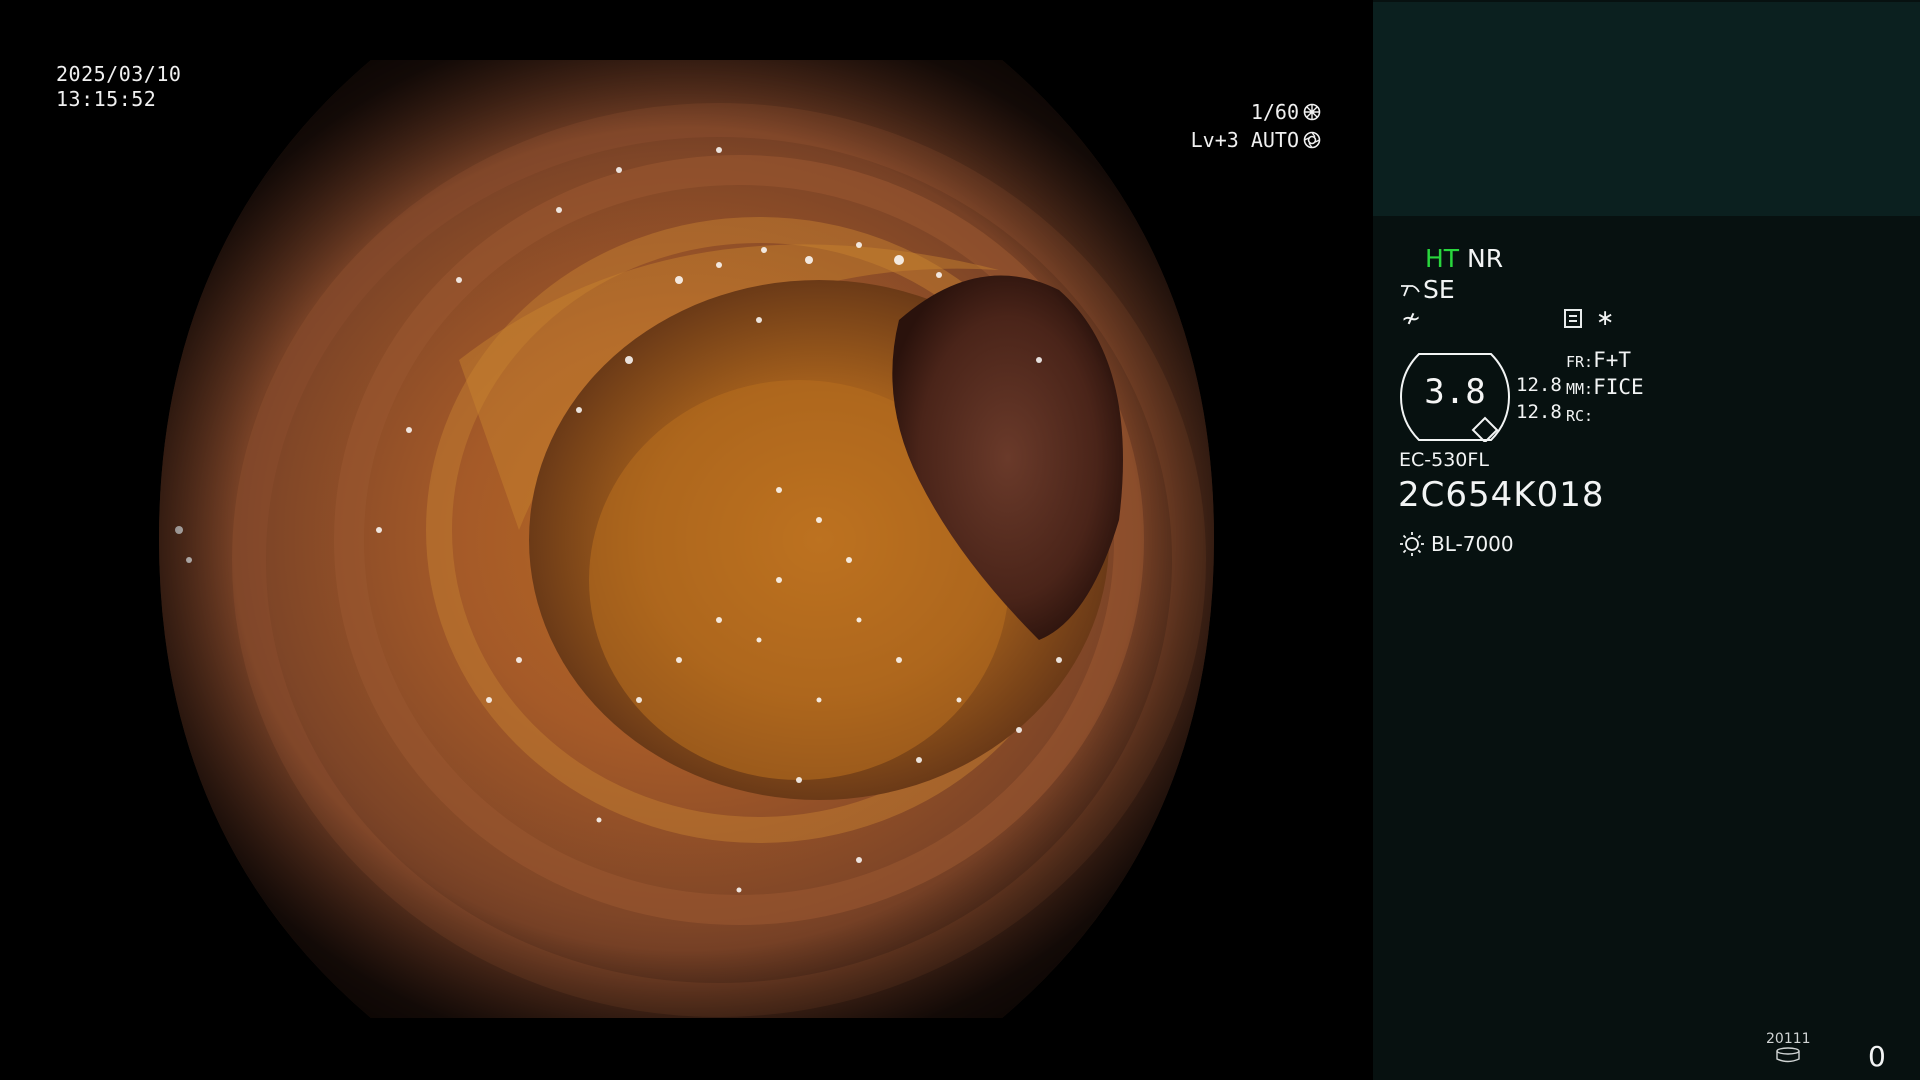 Image resolution: width=1920 pixels, height=1080 pixels. Describe the element at coordinates (1312, 140) in the screenshot. I see `iris-icon` at that location.